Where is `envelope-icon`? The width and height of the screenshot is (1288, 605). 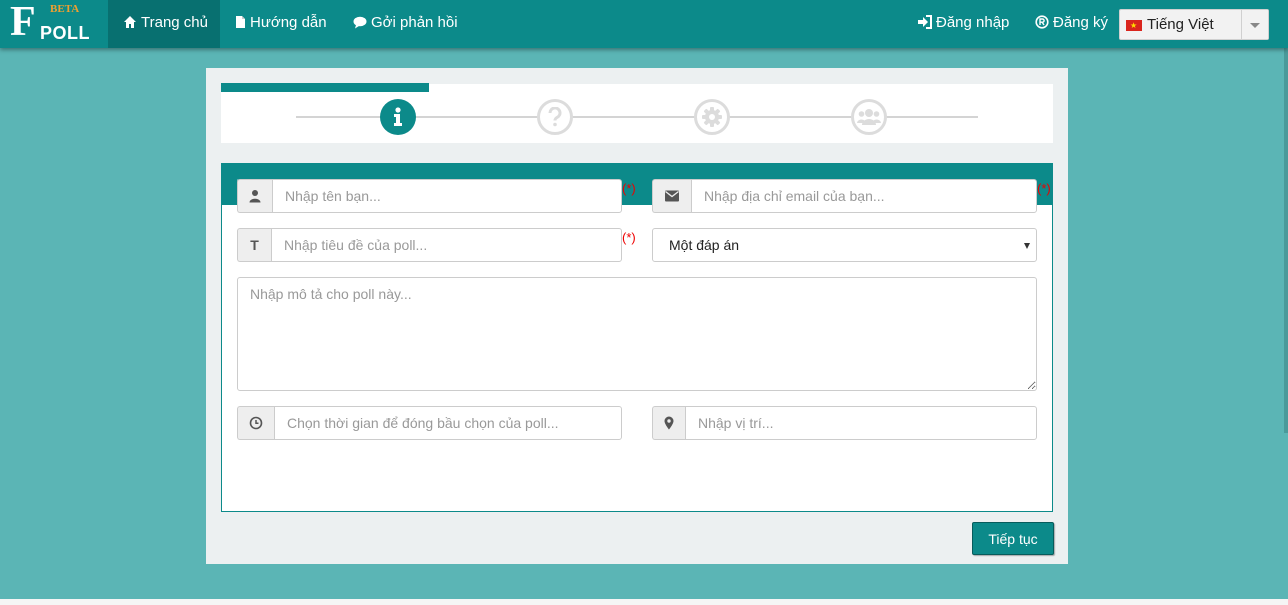
envelope-icon is located at coordinates (672, 196).